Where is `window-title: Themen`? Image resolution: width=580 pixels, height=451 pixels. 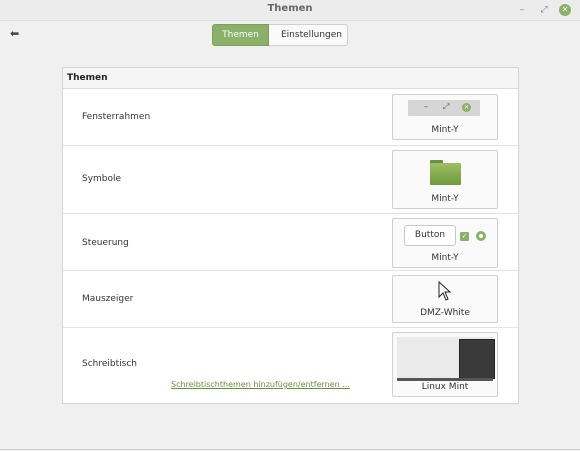 window-title: Themen is located at coordinates (290, 8).